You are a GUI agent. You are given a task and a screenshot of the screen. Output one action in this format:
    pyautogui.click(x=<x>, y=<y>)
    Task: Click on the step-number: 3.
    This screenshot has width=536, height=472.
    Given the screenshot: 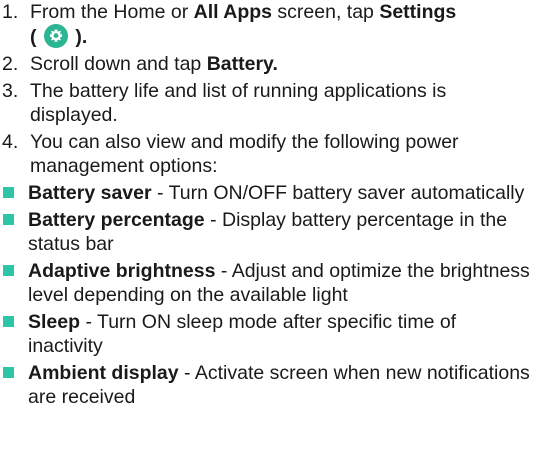 What is the action you would take?
    pyautogui.click(x=10, y=91)
    